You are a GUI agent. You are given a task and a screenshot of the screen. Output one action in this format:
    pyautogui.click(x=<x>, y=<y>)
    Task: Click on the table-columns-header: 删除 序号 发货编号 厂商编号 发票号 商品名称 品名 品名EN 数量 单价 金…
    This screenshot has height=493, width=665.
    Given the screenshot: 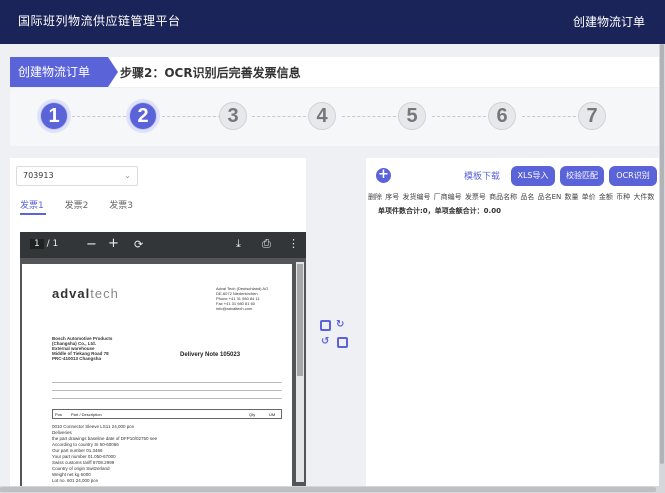 What is the action you would take?
    pyautogui.click(x=511, y=197)
    